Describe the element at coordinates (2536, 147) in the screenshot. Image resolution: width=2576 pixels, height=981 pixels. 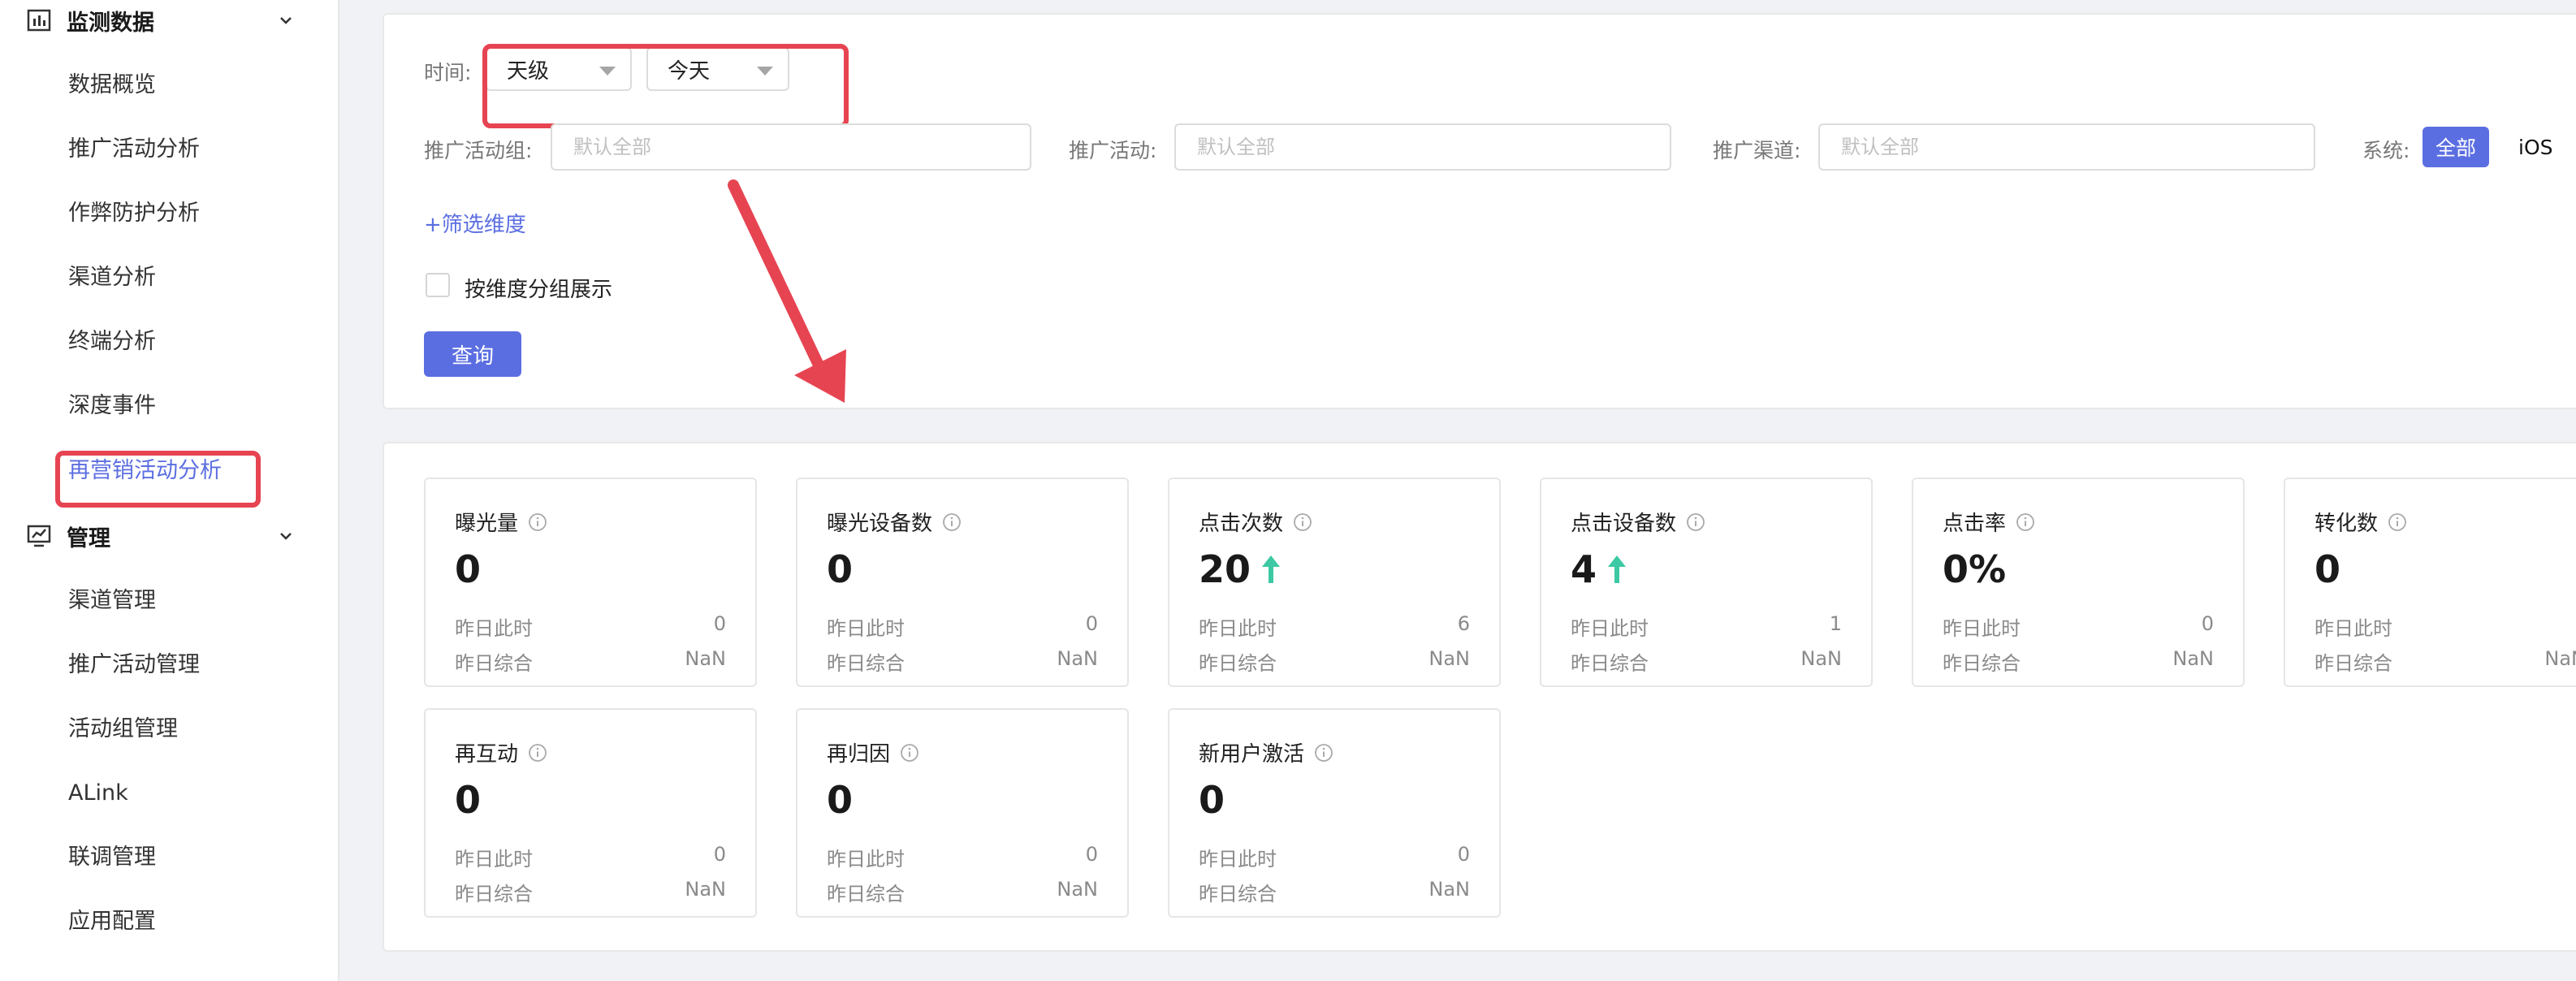
I see `system-option-ios: iOS` at that location.